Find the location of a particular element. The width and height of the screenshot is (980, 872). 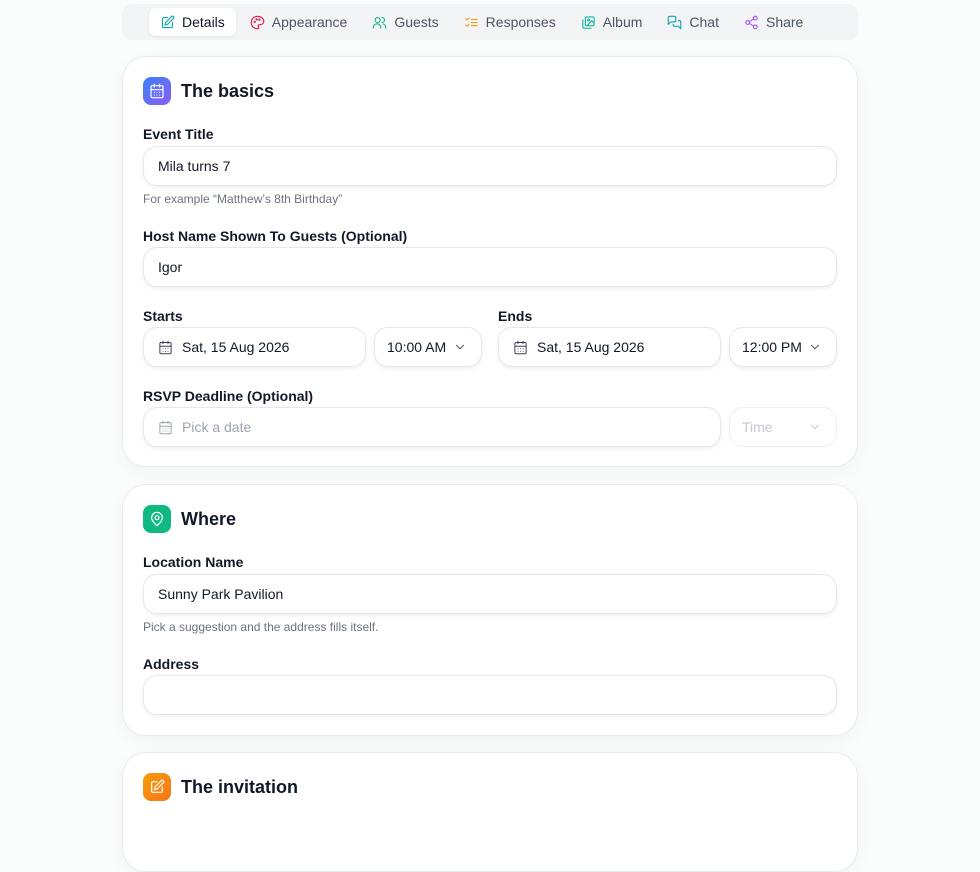

rsvp-date-placeholder: Pick a date is located at coordinates (217, 427).